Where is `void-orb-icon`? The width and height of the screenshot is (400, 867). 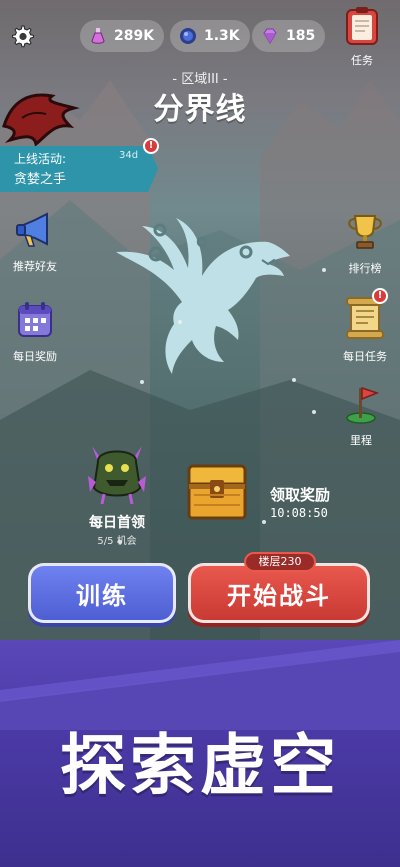 void-orb-icon is located at coordinates (188, 36).